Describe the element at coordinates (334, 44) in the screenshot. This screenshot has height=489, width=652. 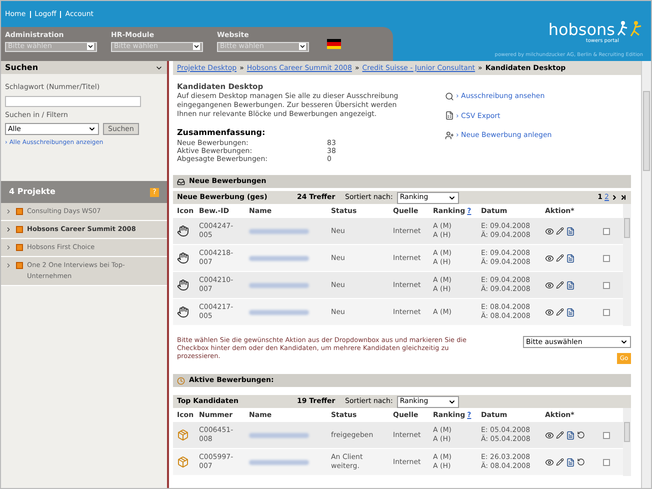
I see `german-flag-icon` at that location.